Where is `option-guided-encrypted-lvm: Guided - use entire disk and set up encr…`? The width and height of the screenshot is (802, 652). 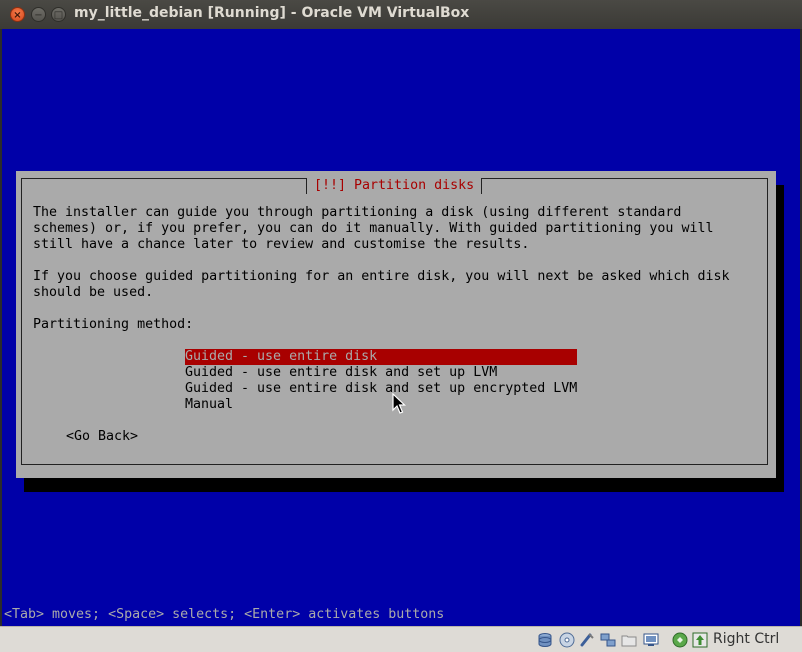 option-guided-encrypted-lvm: Guided - use entire disk and set up encr… is located at coordinates (381, 389).